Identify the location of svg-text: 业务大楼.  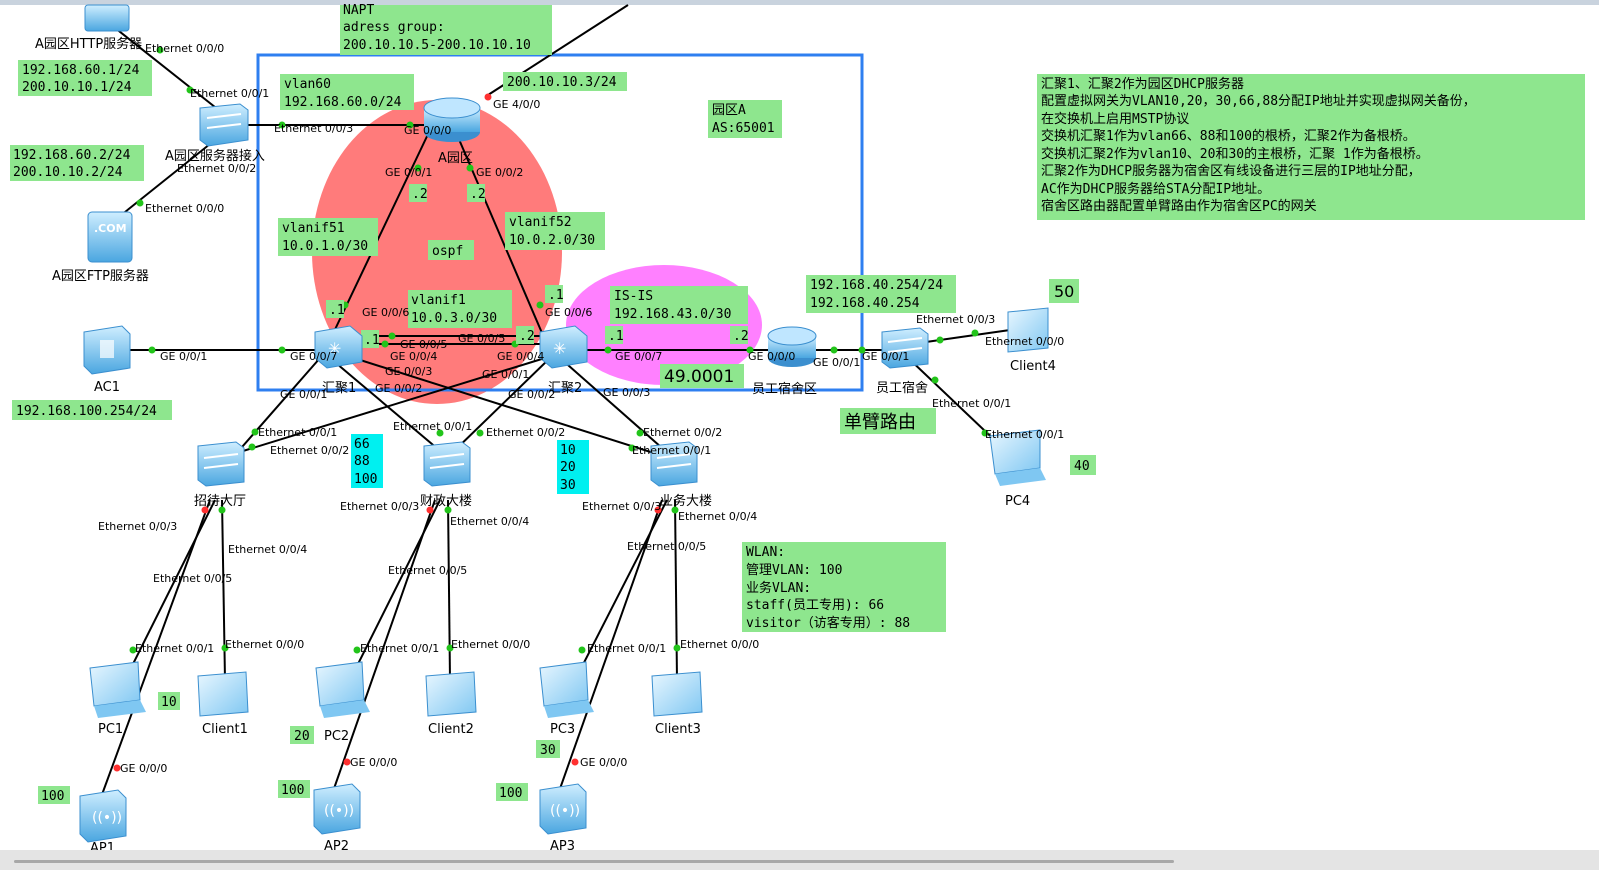
(686, 501).